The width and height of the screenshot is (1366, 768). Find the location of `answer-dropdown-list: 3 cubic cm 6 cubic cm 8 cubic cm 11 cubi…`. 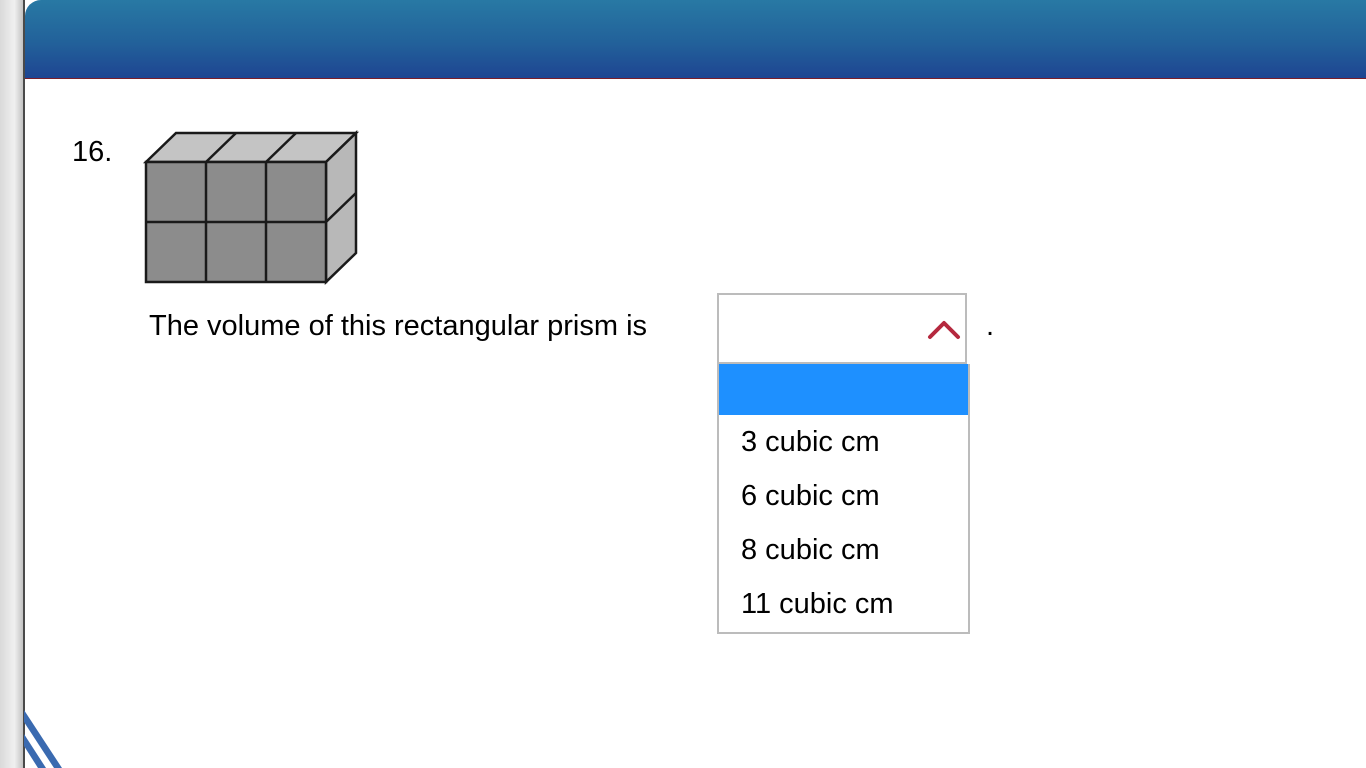

answer-dropdown-list: 3 cubic cm 6 cubic cm 8 cubic cm 11 cubi… is located at coordinates (843, 499).